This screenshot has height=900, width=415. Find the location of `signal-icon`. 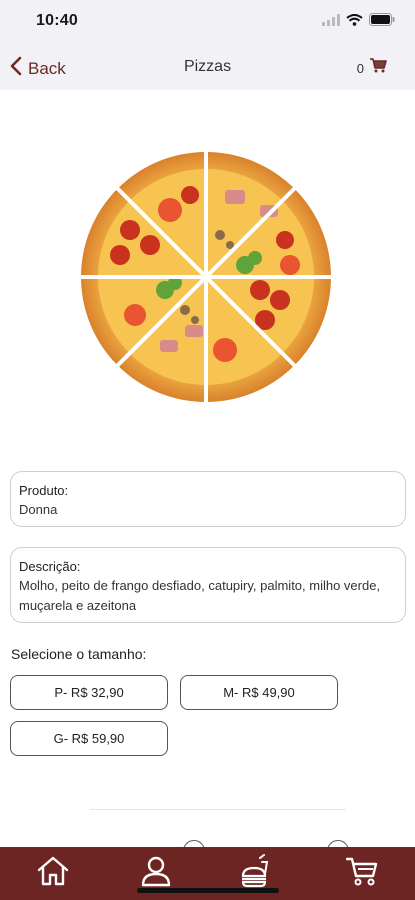

signal-icon is located at coordinates (331, 22).